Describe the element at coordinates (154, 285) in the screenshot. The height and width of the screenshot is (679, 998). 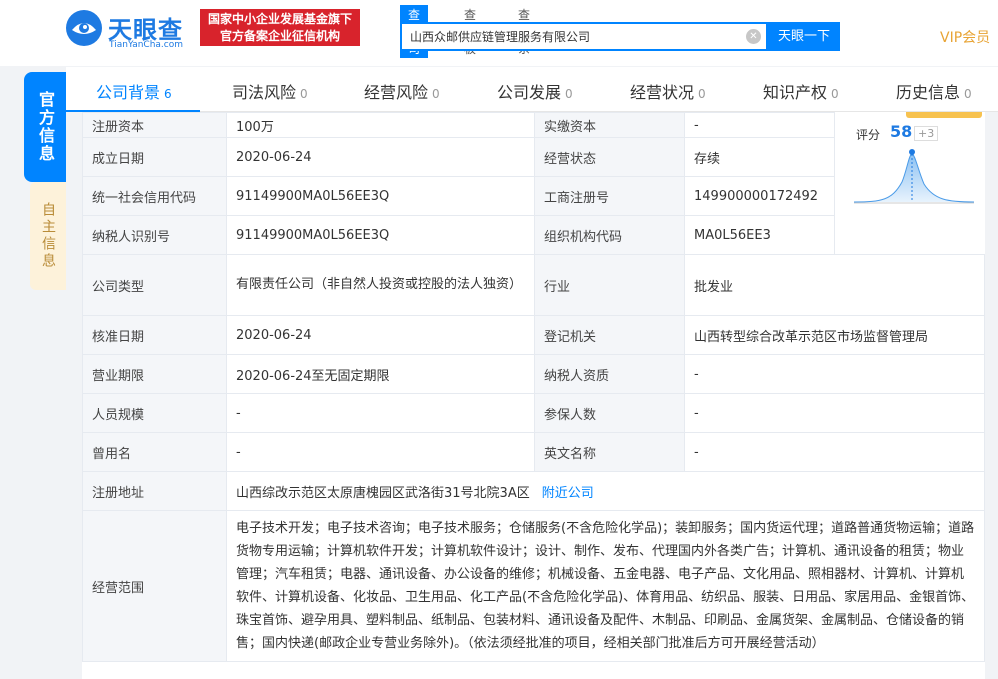
I see `field-label: 公司类型` at that location.